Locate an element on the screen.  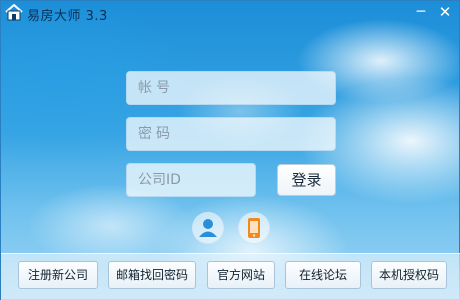
house-icon is located at coordinates (14, 12).